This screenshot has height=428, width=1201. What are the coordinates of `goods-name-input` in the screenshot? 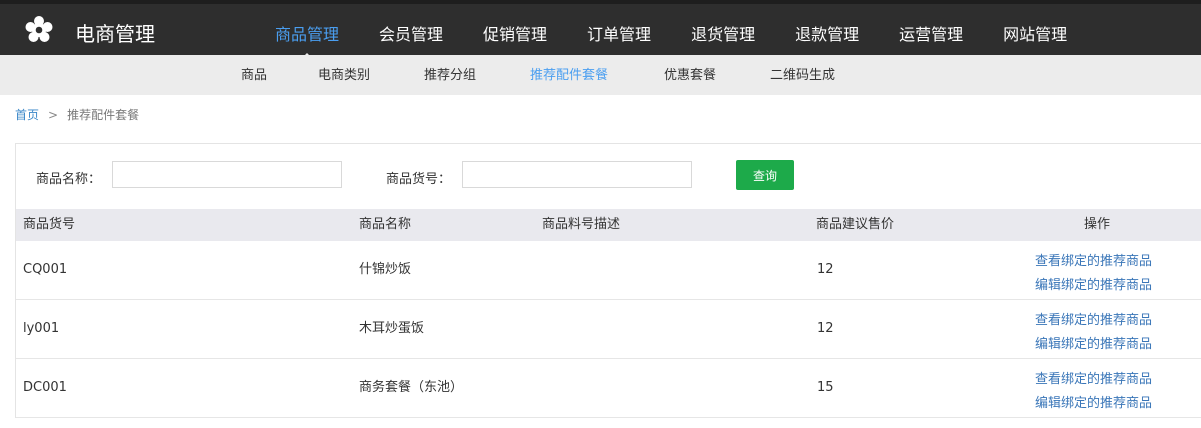 It's located at (227, 174).